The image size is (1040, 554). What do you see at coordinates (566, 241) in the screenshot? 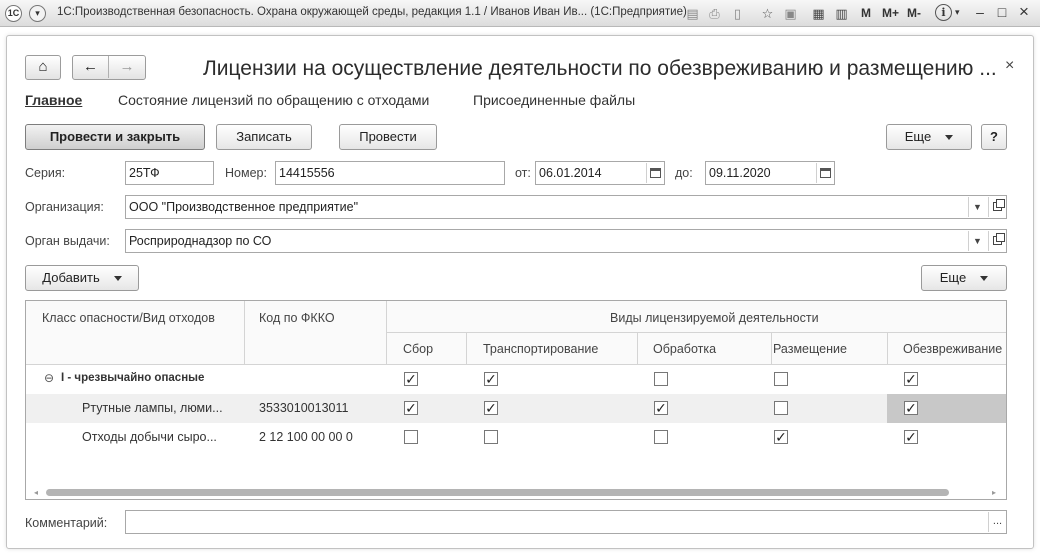
I see `issuer-input: Росприроднадзор по СО ▼` at bounding box center [566, 241].